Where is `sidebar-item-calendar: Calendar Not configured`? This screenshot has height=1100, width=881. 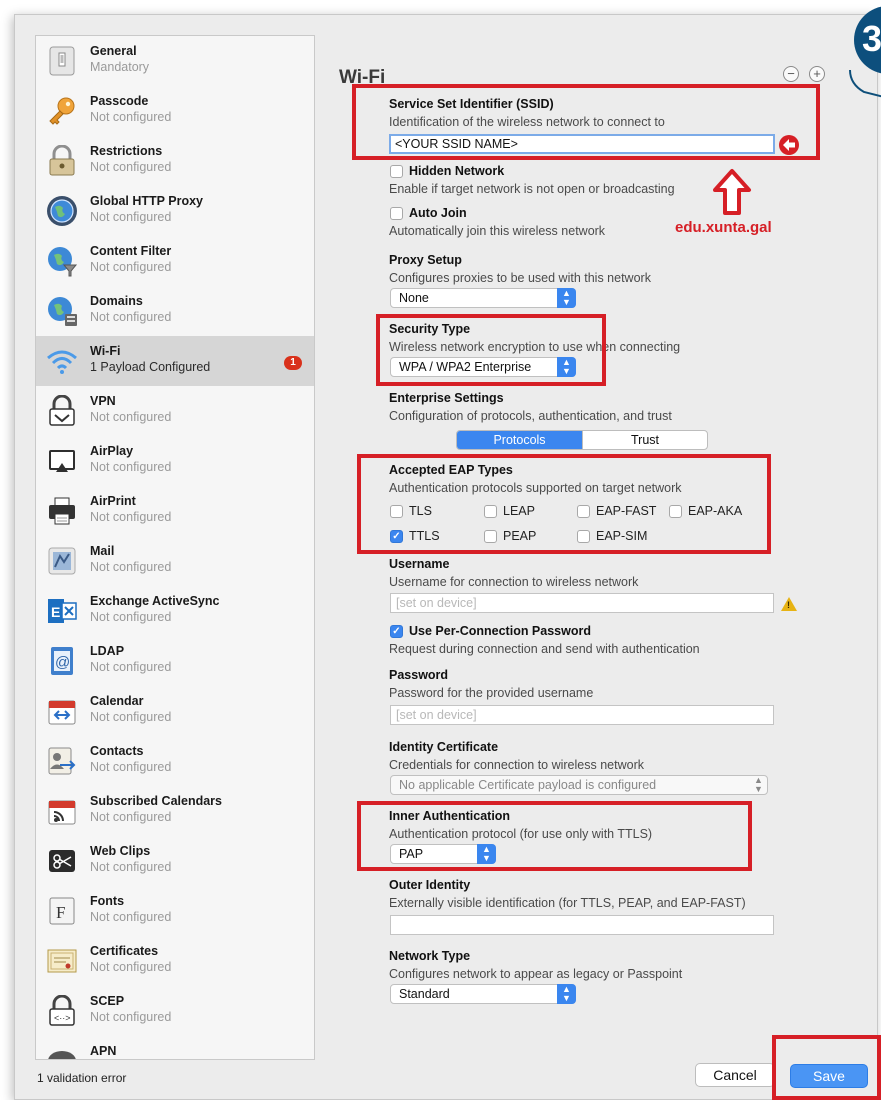 sidebar-item-calendar: Calendar Not configured is located at coordinates (175, 711).